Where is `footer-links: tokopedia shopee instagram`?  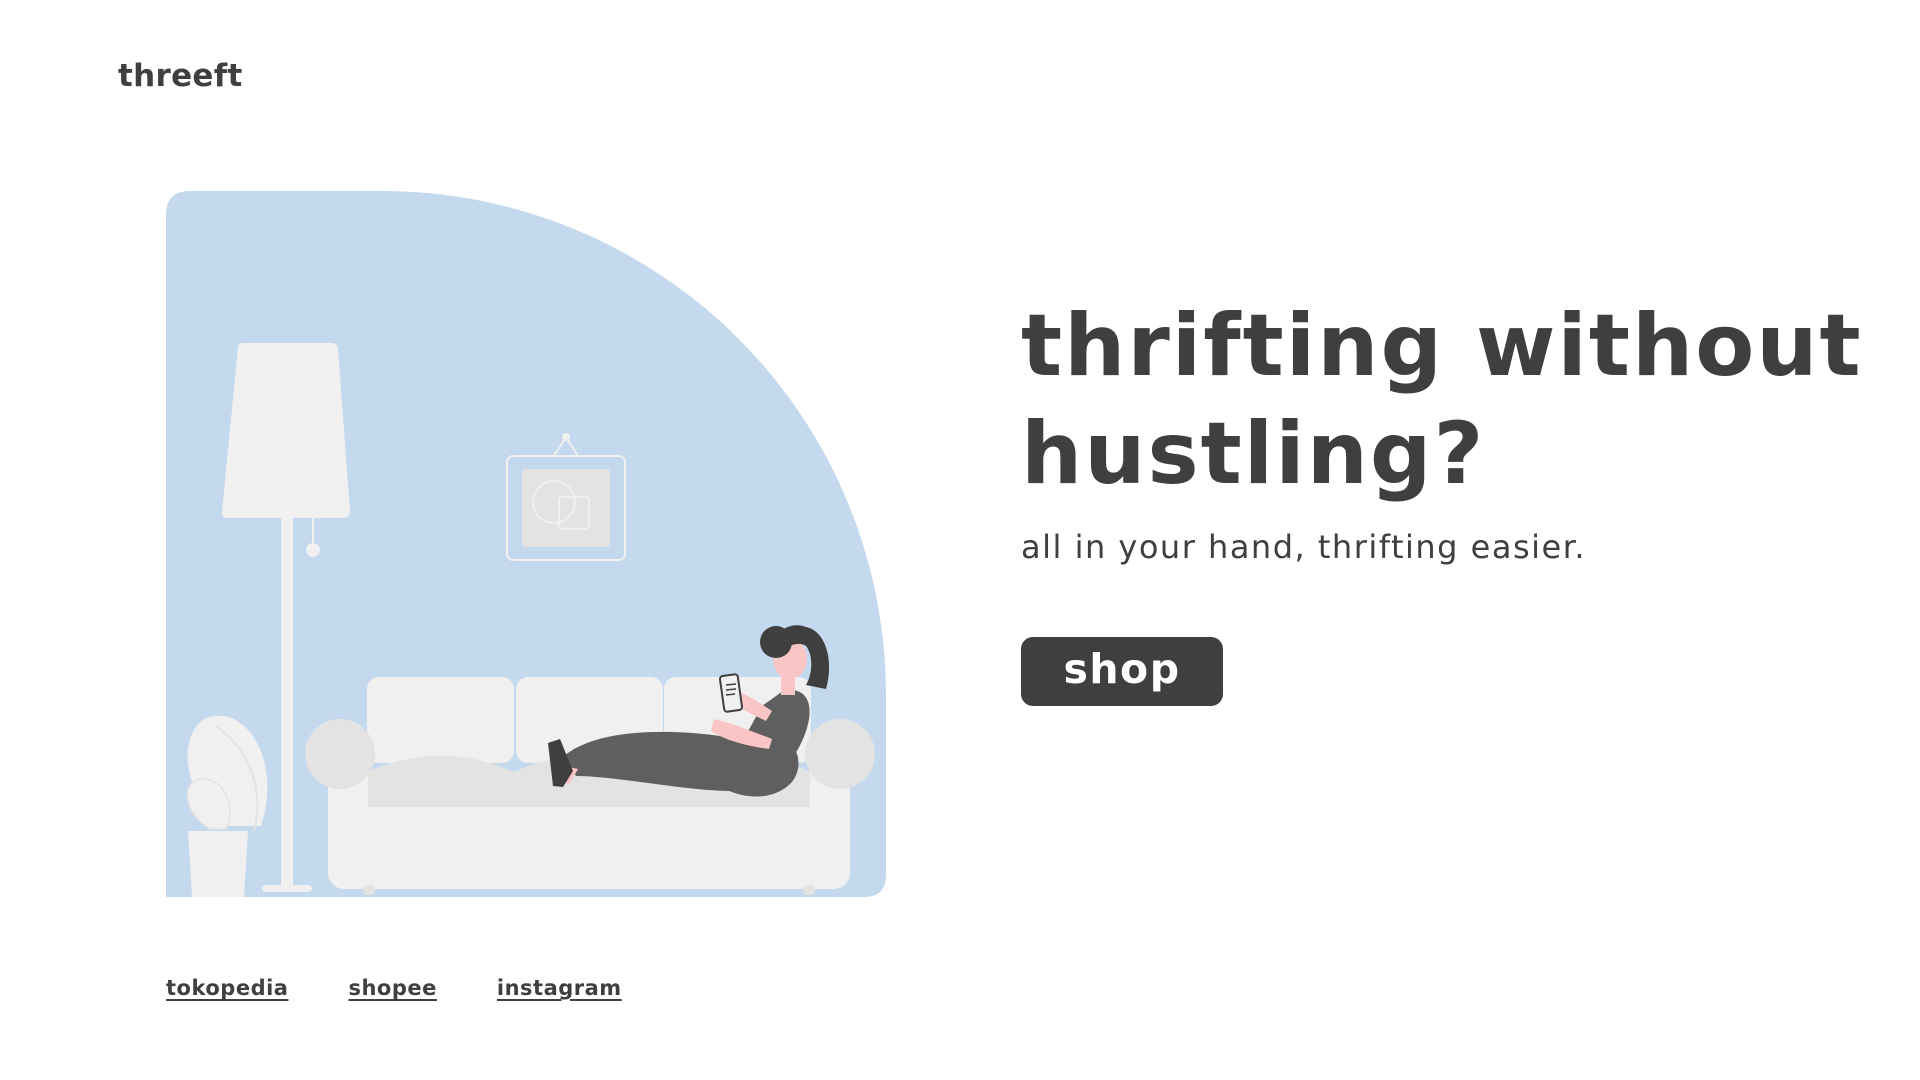
footer-links: tokopedia shopee instagram is located at coordinates (394, 988).